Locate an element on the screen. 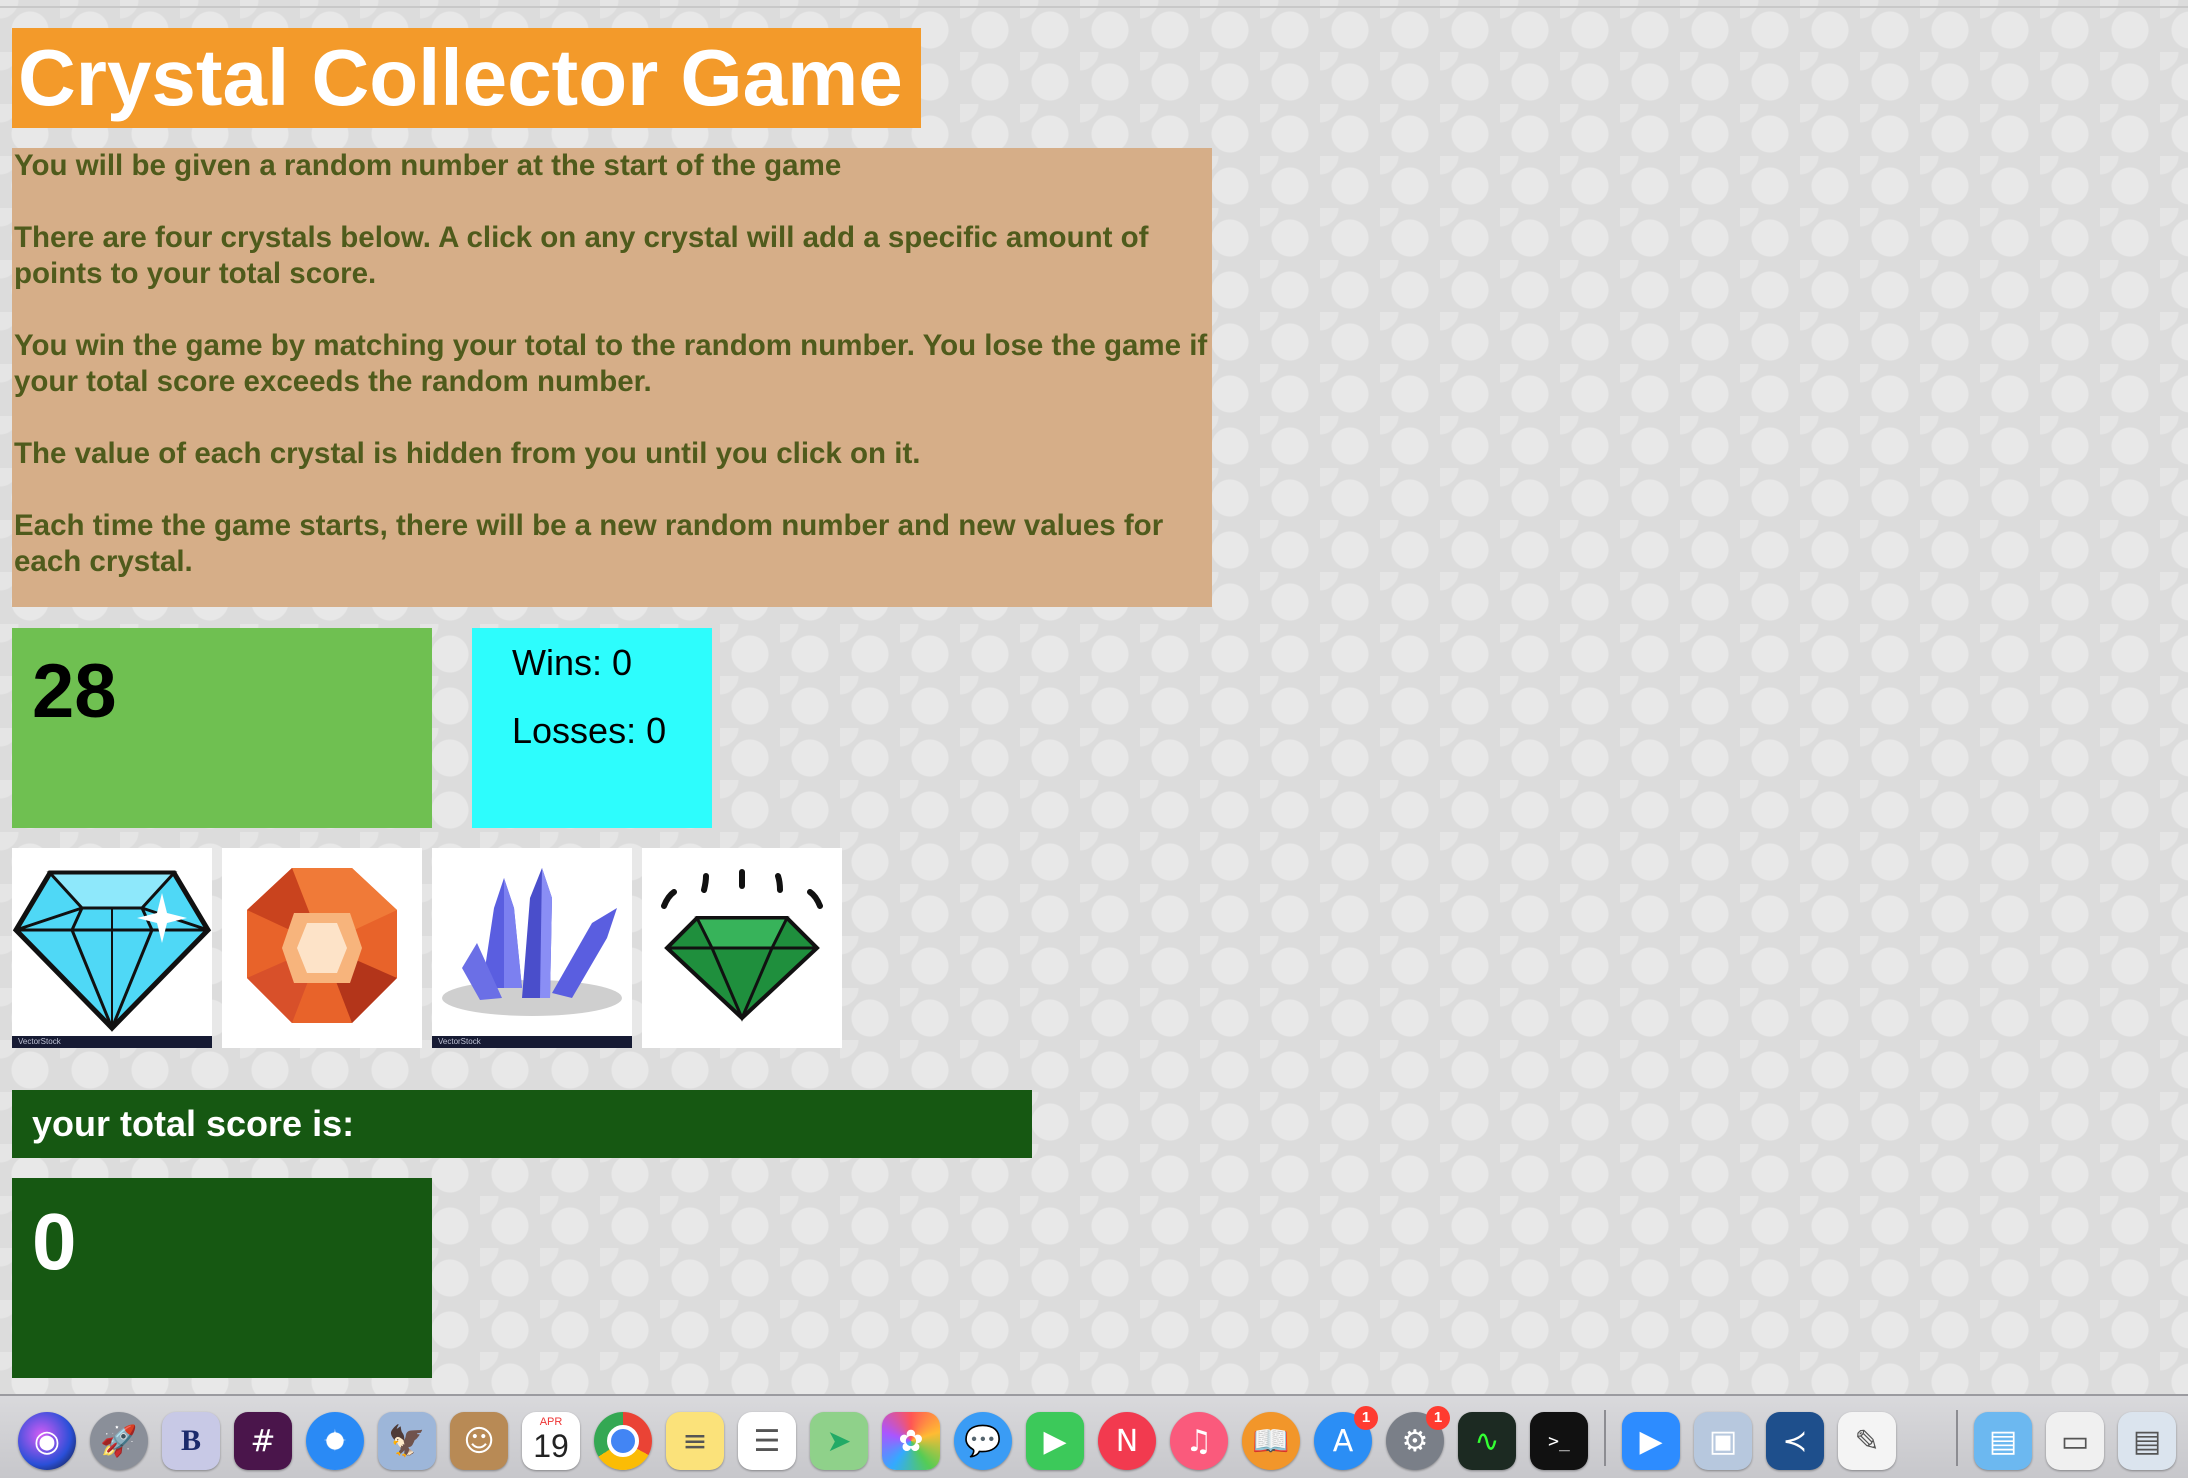 The height and width of the screenshot is (1478, 2188). messages-icon: 💬 is located at coordinates (983, 1441).